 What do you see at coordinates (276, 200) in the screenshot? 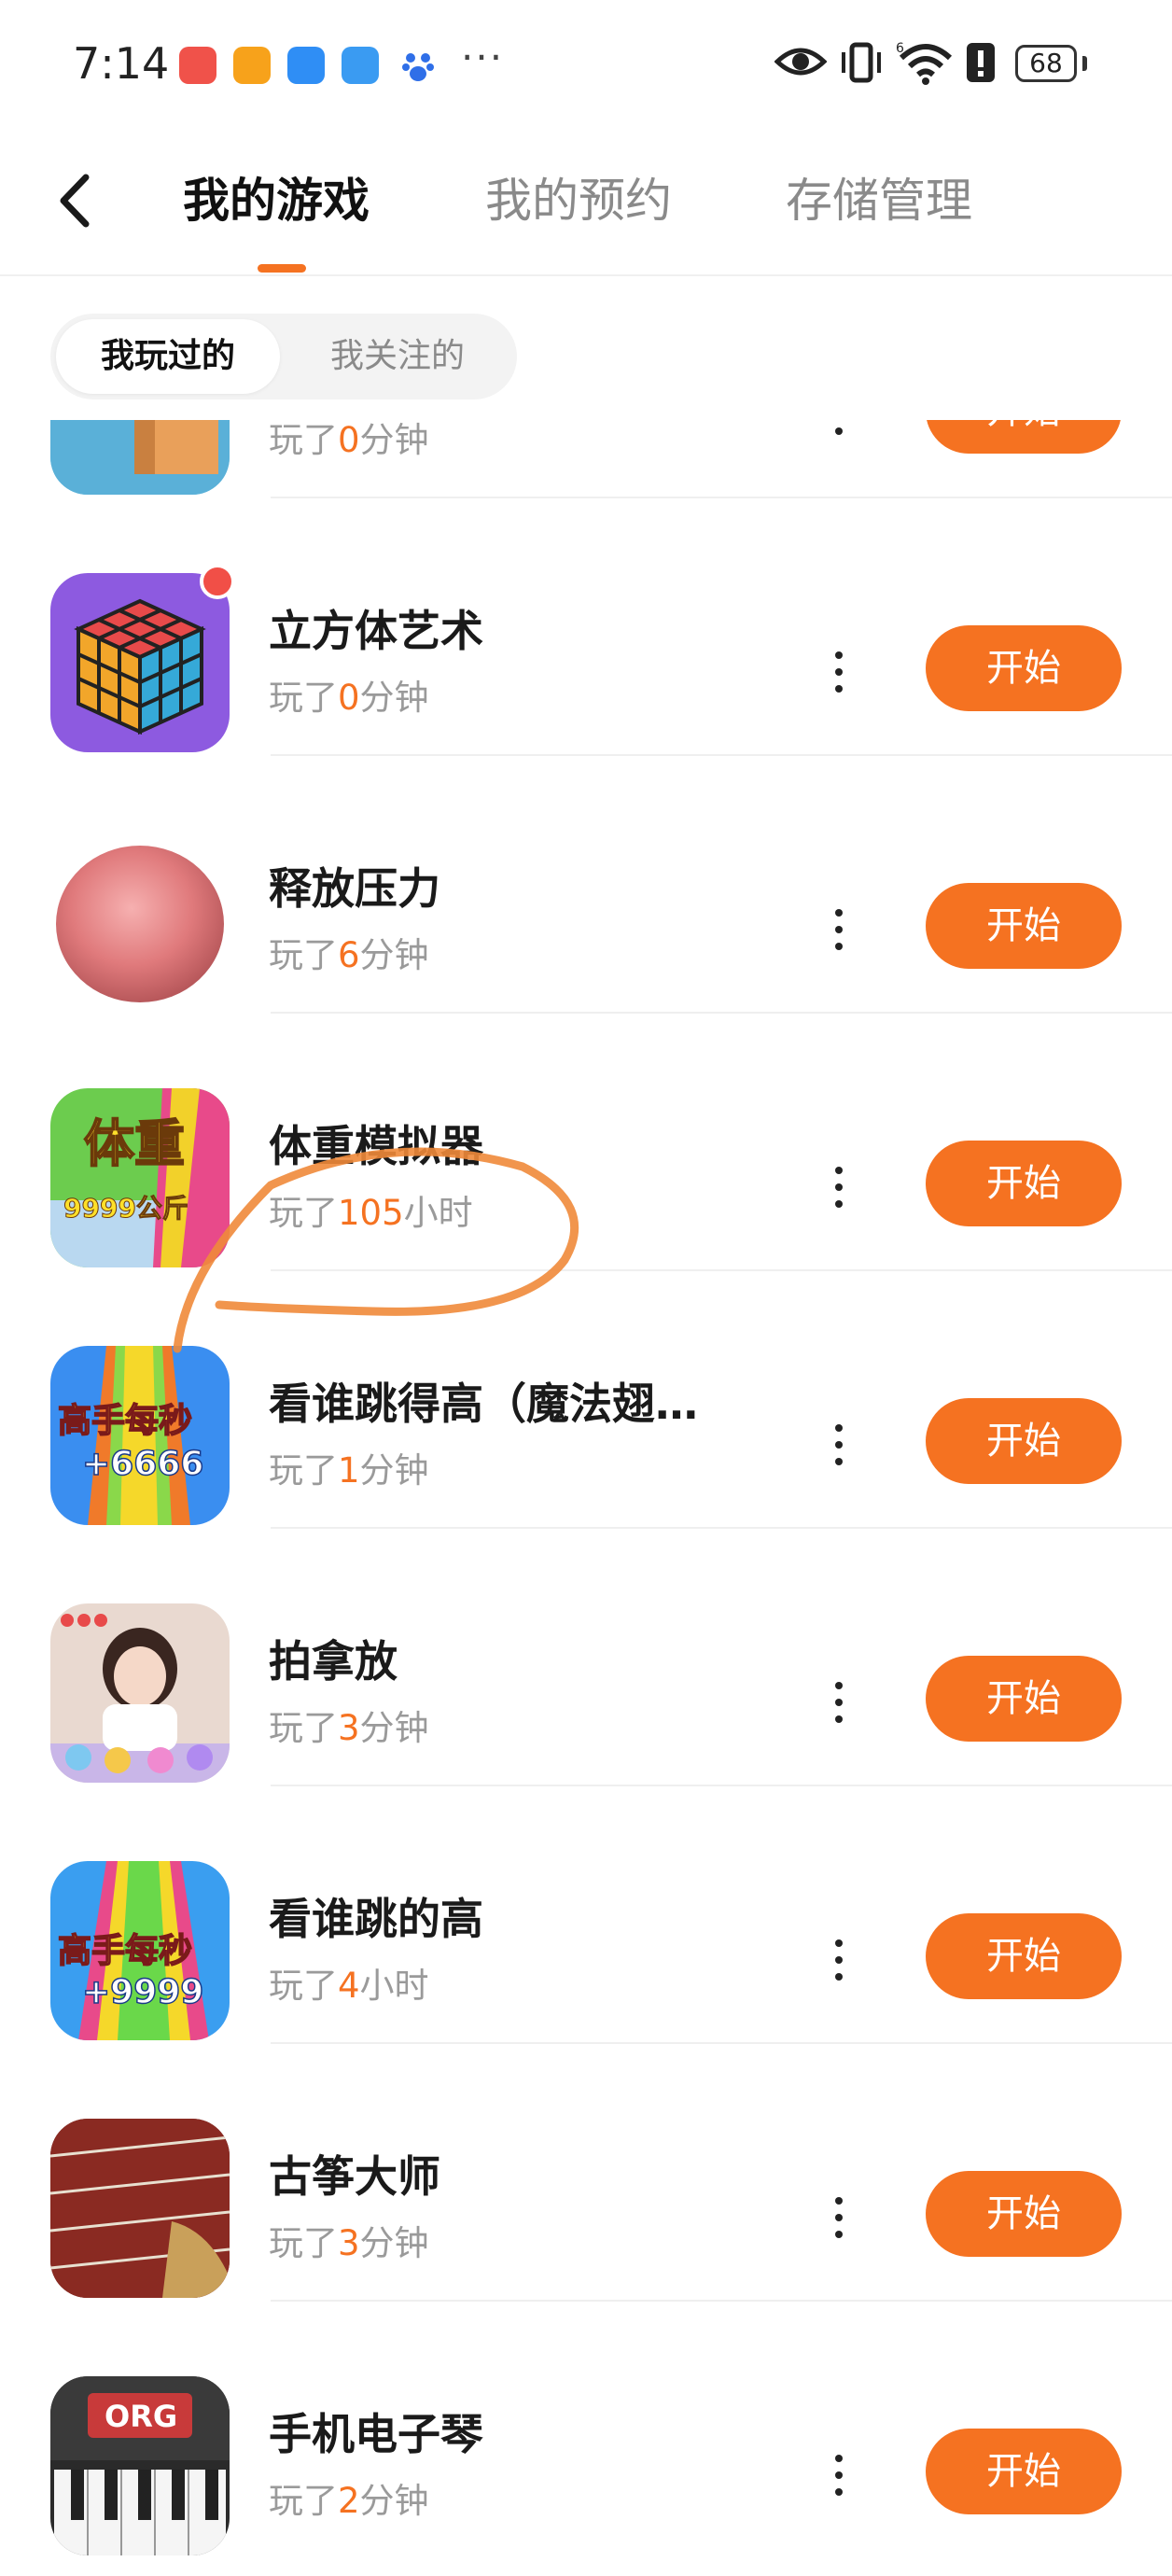
I see `tab-my-games: 我的游戏` at bounding box center [276, 200].